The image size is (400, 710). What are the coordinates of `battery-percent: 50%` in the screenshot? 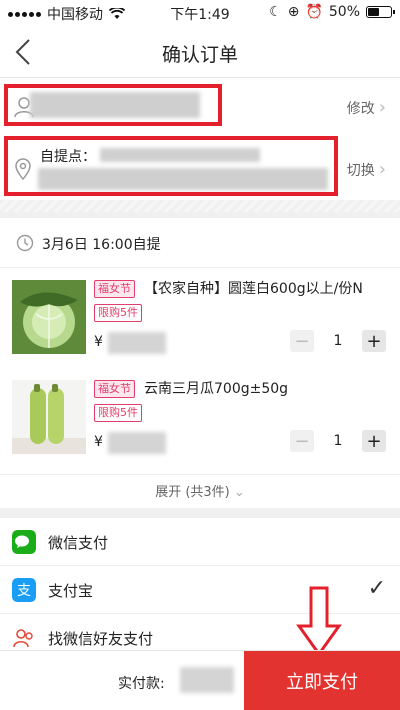 It's located at (344, 12).